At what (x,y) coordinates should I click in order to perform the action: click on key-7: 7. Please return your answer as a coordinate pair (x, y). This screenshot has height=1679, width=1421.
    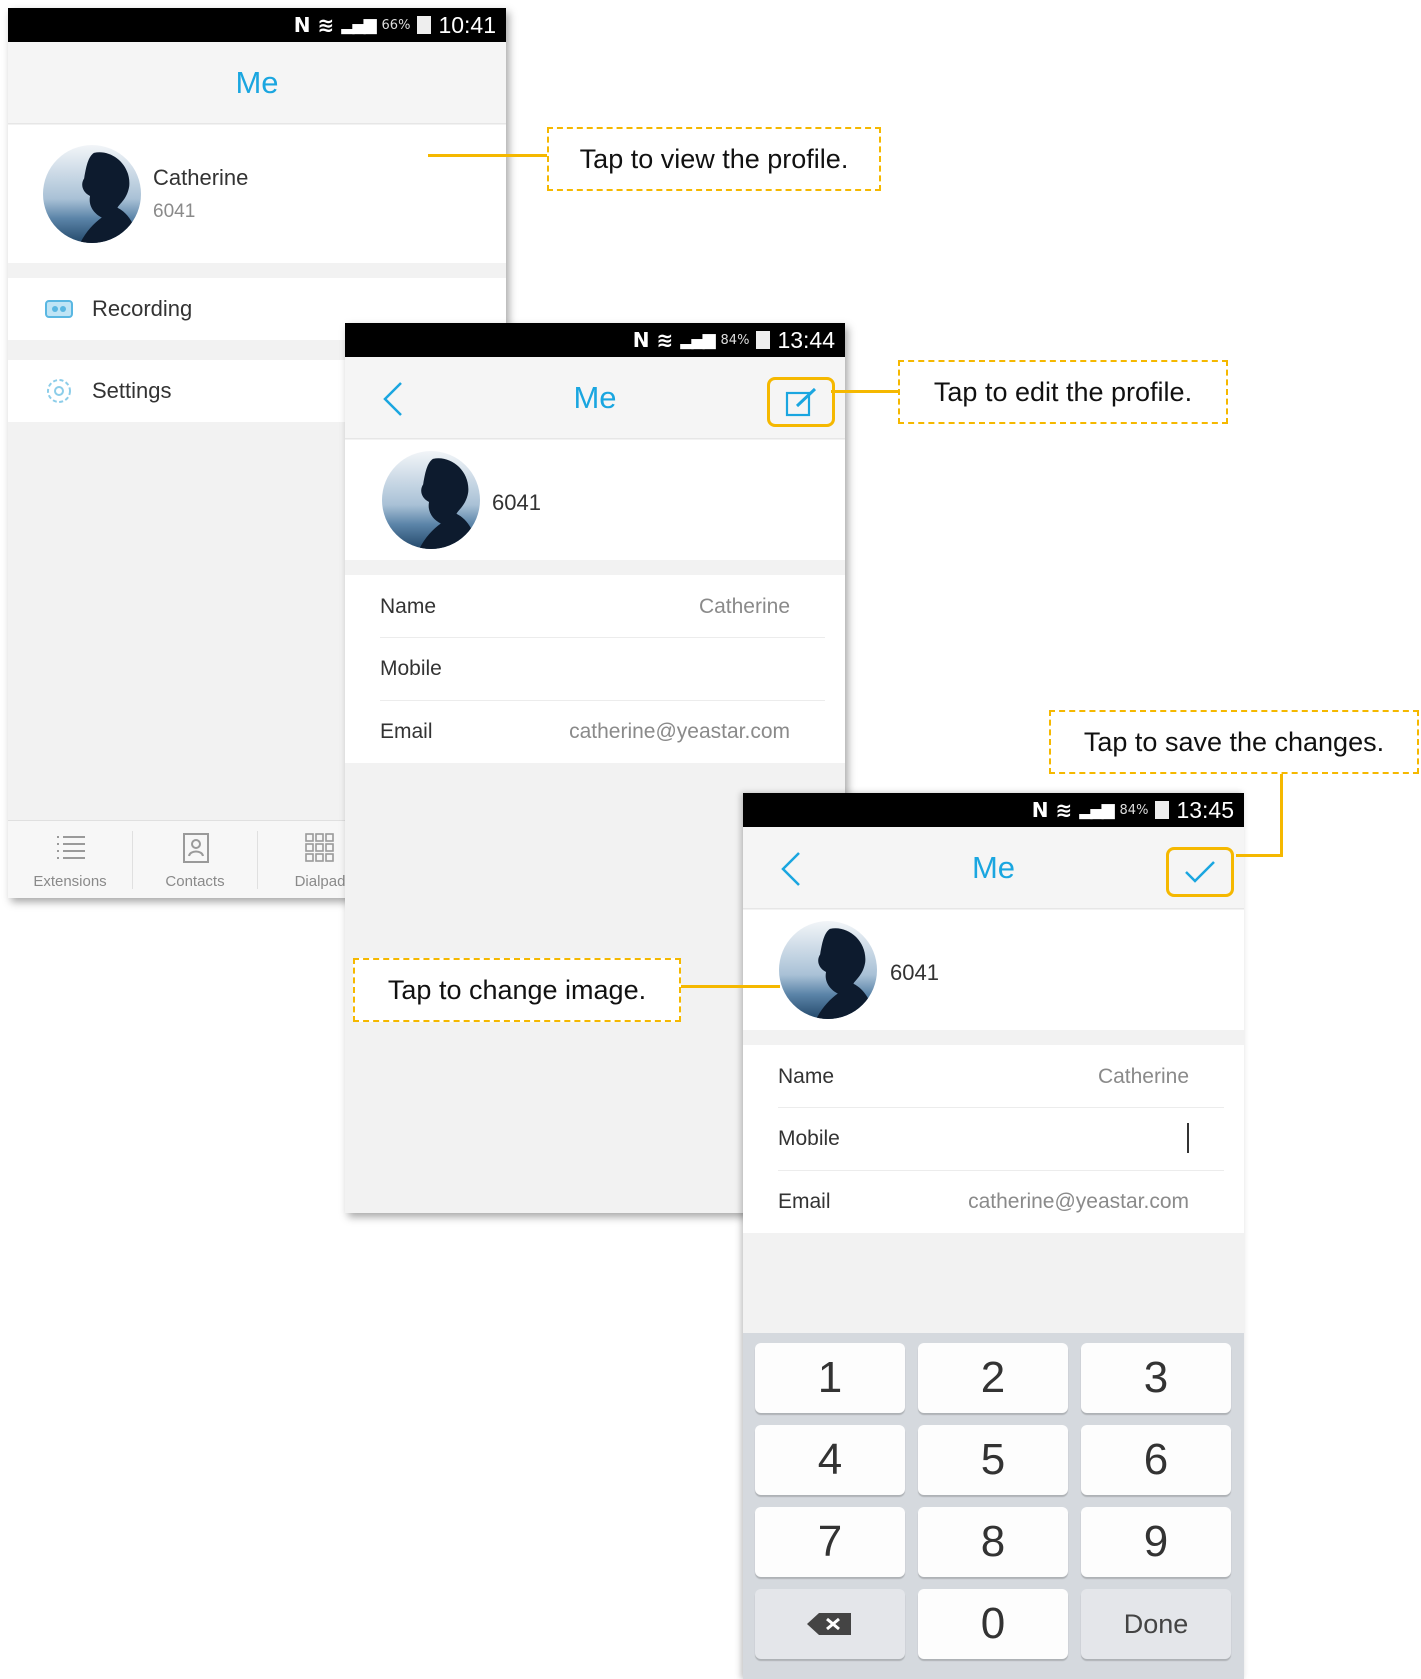
    Looking at the image, I should click on (830, 1542).